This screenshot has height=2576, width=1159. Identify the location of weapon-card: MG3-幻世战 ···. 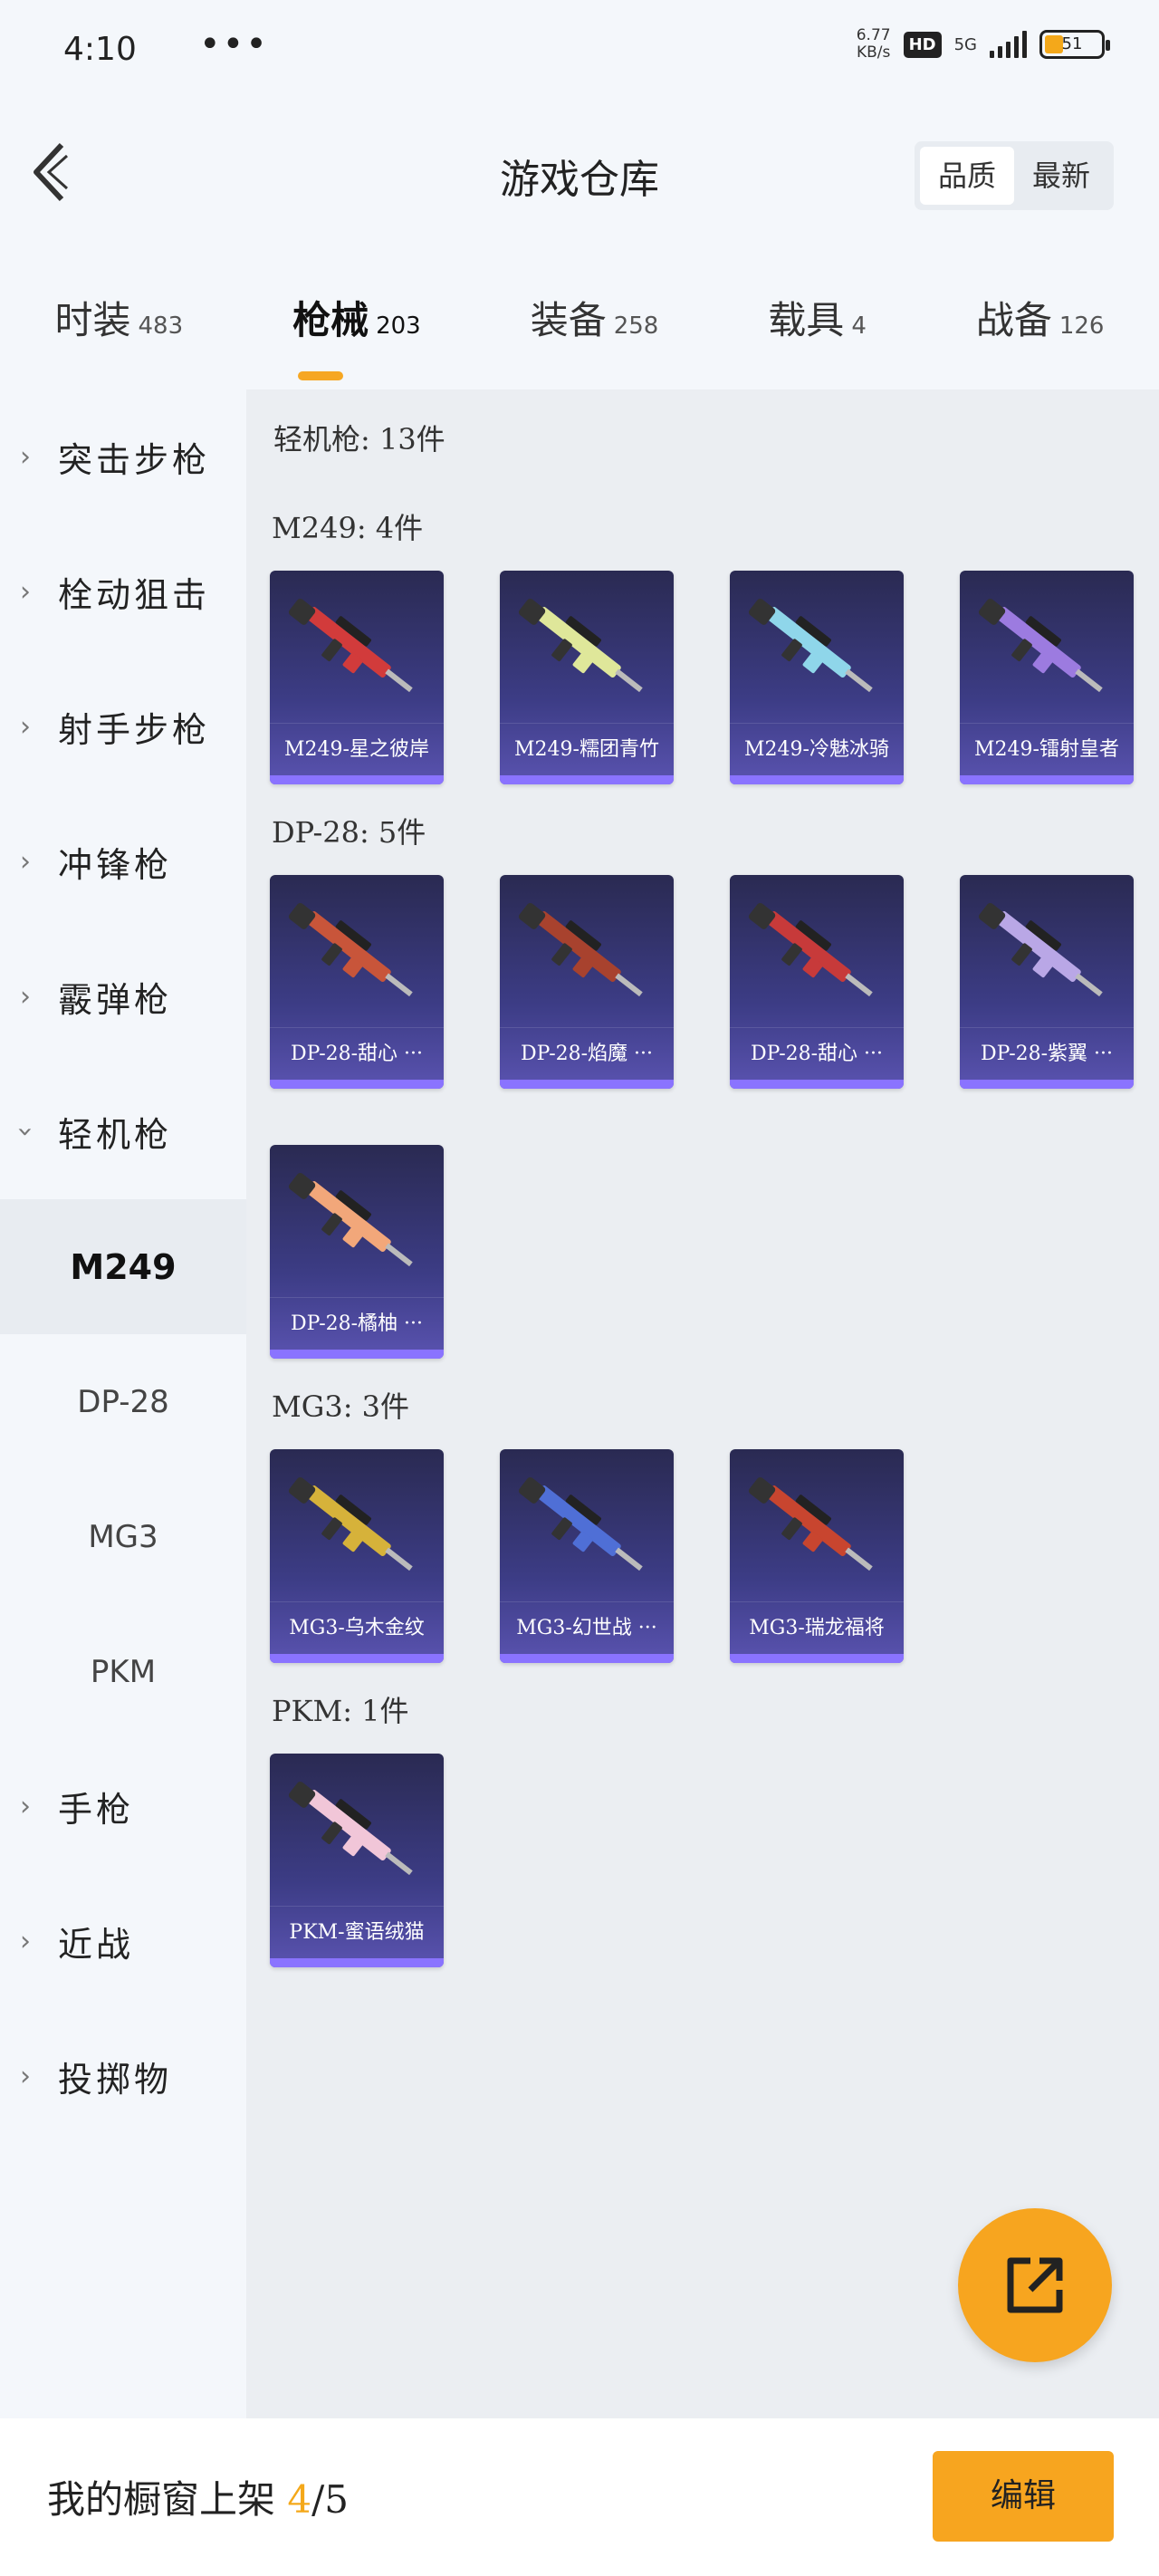
(587, 1556).